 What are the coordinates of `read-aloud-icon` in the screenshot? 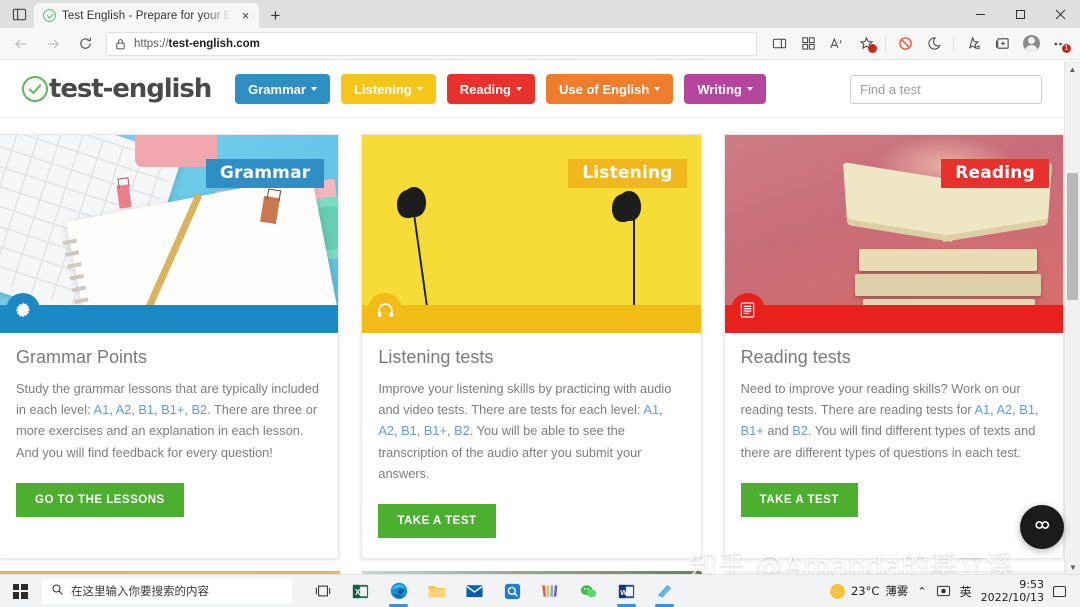 It's located at (837, 44).